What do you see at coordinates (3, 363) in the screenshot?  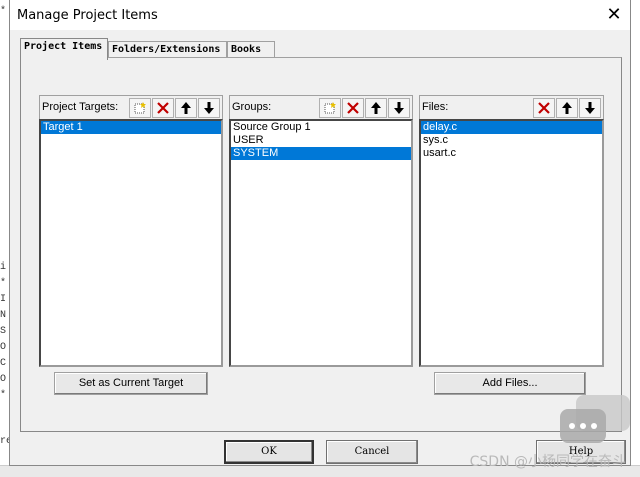 I see `bg-char: C` at bounding box center [3, 363].